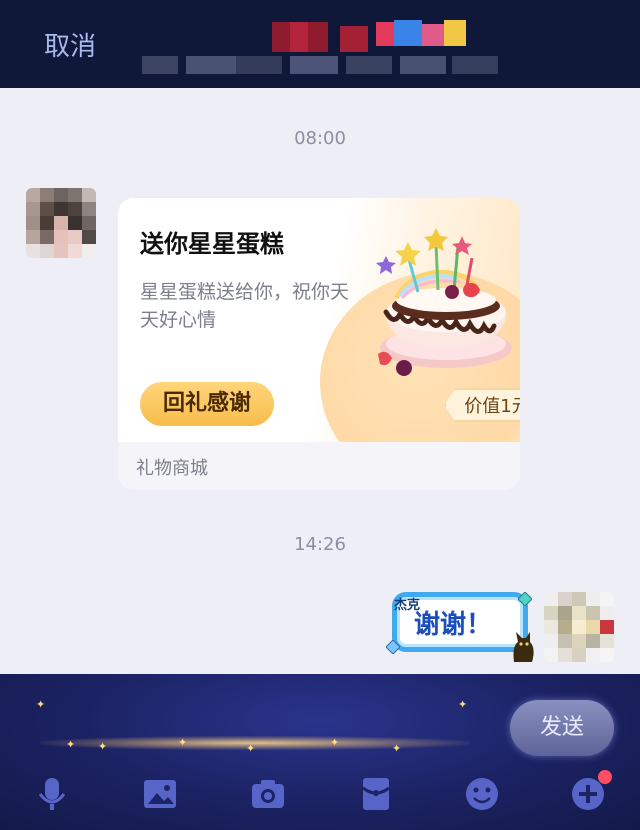 This screenshot has height=830, width=640. I want to click on chat-header: 取消, so click(320, 44).